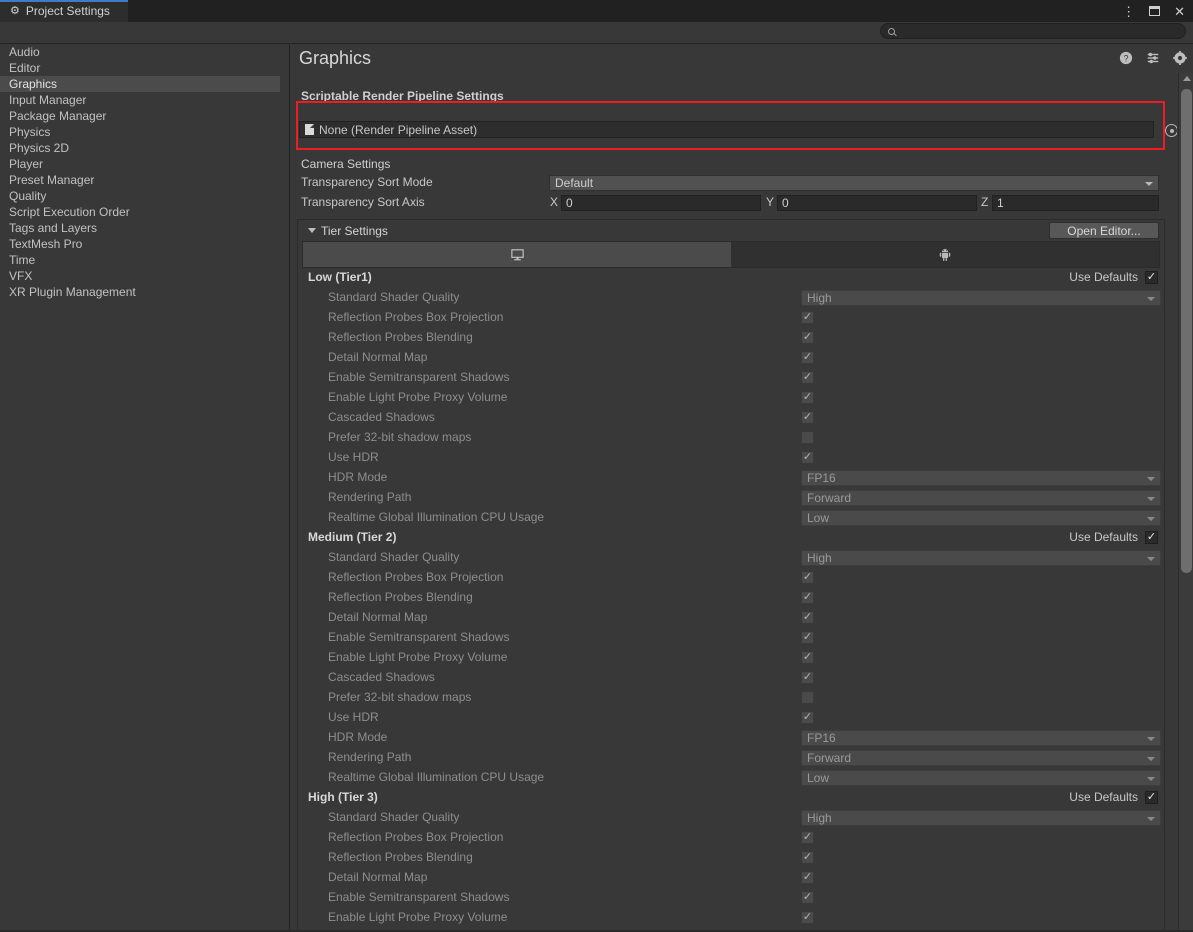 The height and width of the screenshot is (932, 1193). Describe the element at coordinates (731, 718) in the screenshot. I see `tier-setting-row: Use HDR ✓` at that location.